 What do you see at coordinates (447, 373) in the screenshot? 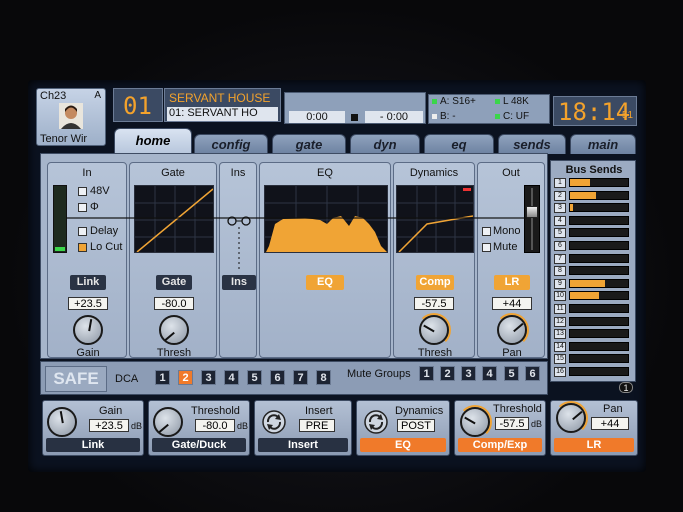
I see `mute-group-2: 2` at bounding box center [447, 373].